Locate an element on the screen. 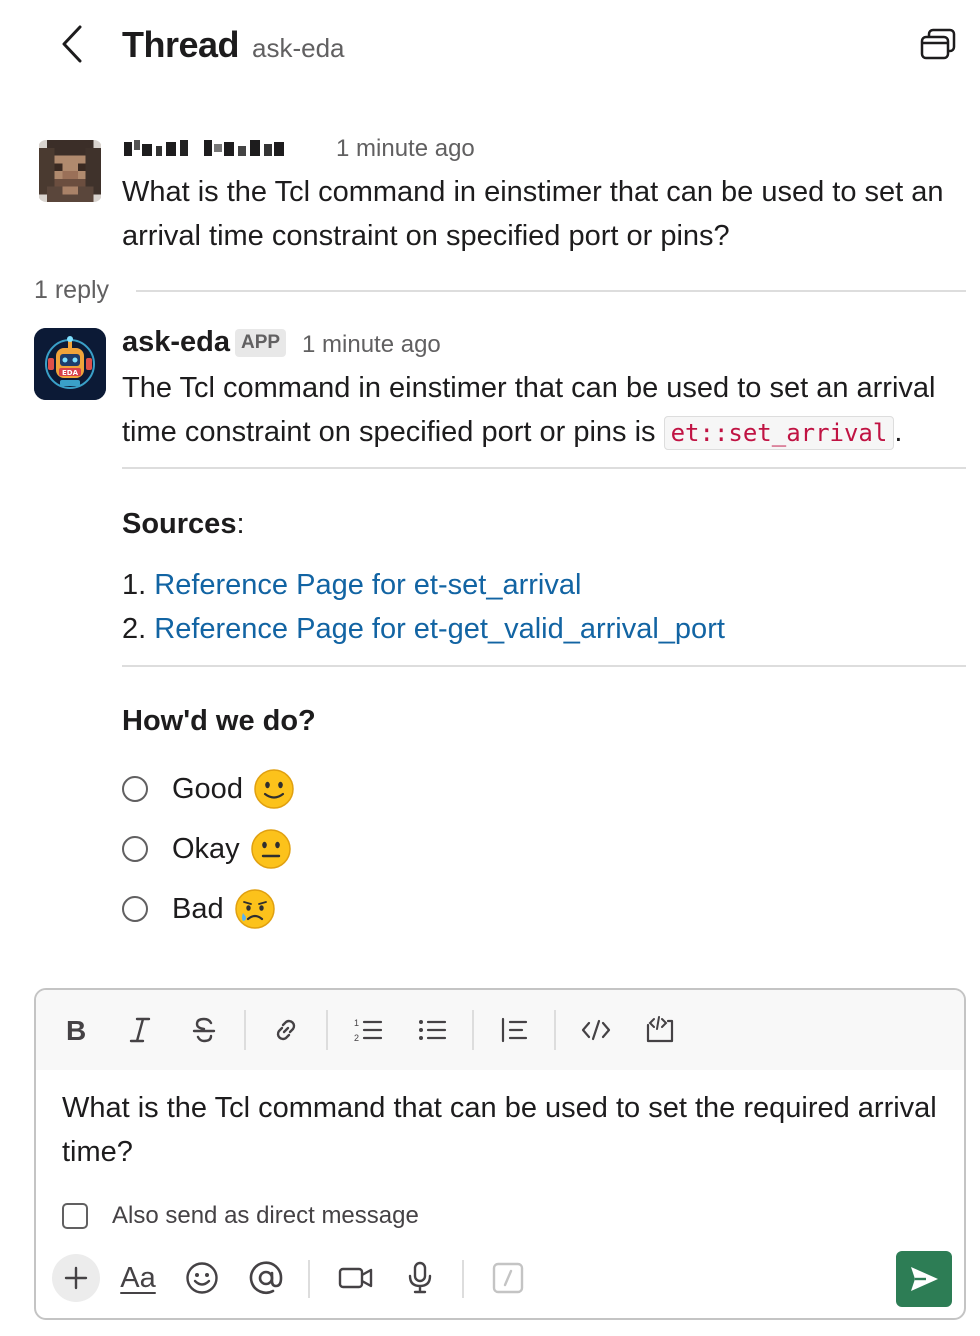 This screenshot has width=980, height=1336. feedback-label: Good is located at coordinates (207, 788).